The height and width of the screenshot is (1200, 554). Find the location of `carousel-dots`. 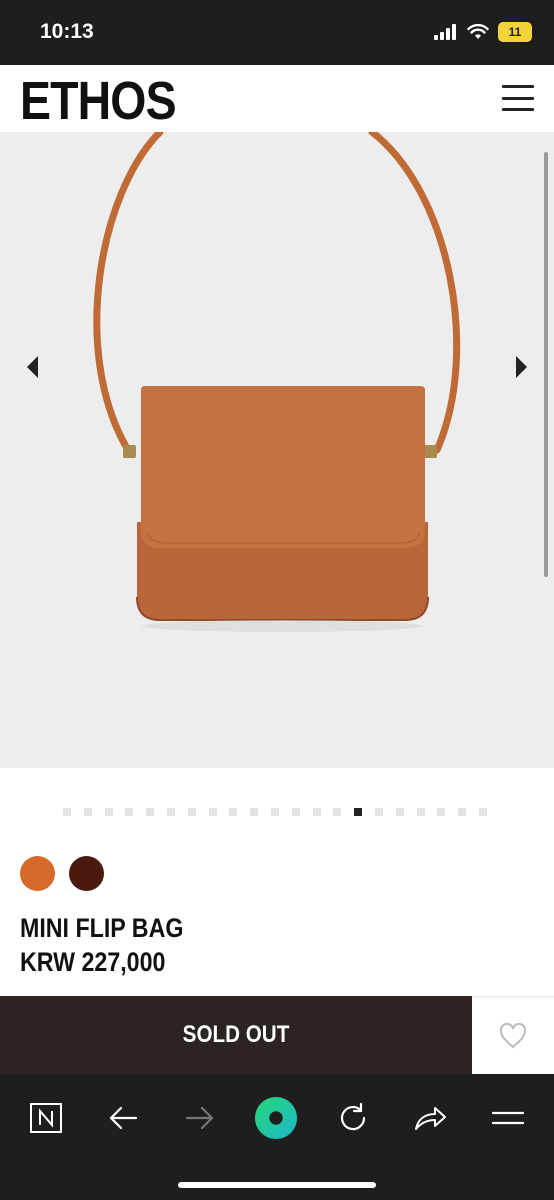

carousel-dots is located at coordinates (275, 812).